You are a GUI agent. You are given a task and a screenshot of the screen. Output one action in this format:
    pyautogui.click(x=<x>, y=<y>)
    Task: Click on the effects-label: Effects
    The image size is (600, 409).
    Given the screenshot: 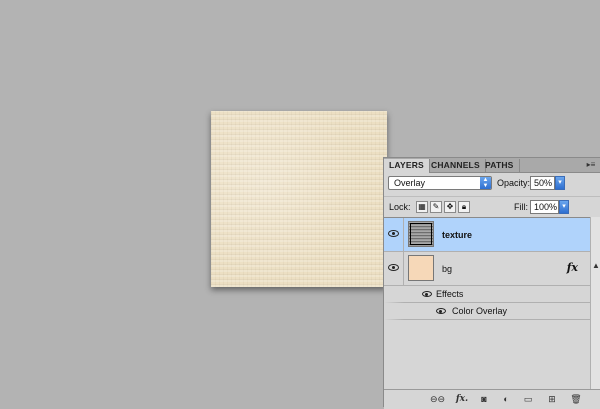 What is the action you would take?
    pyautogui.click(x=450, y=294)
    